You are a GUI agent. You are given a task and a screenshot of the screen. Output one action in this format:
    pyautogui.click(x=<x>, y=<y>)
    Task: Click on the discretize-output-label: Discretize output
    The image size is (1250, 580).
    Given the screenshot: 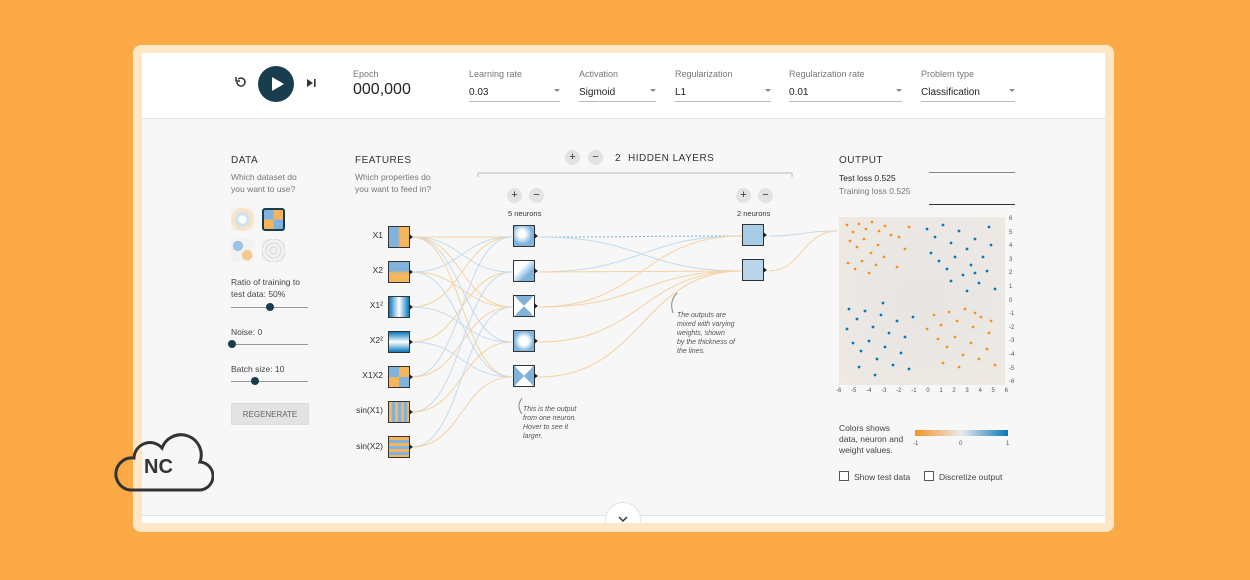 What is the action you would take?
    pyautogui.click(x=971, y=477)
    